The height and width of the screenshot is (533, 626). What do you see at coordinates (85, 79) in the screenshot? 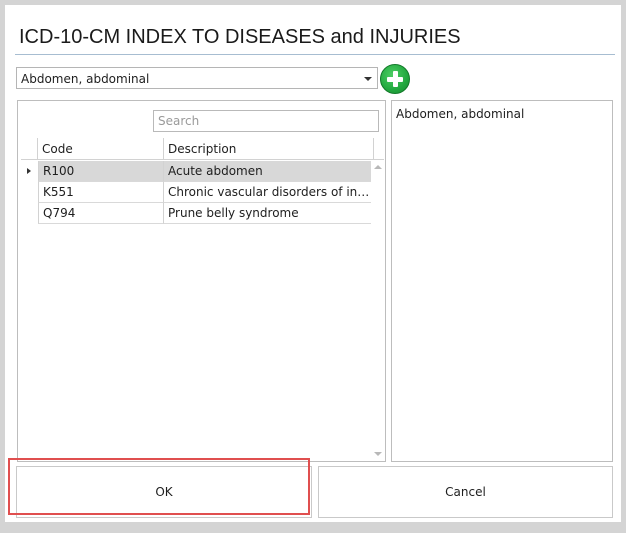
I see `term-combobox-value: Abdomen, abdominal` at bounding box center [85, 79].